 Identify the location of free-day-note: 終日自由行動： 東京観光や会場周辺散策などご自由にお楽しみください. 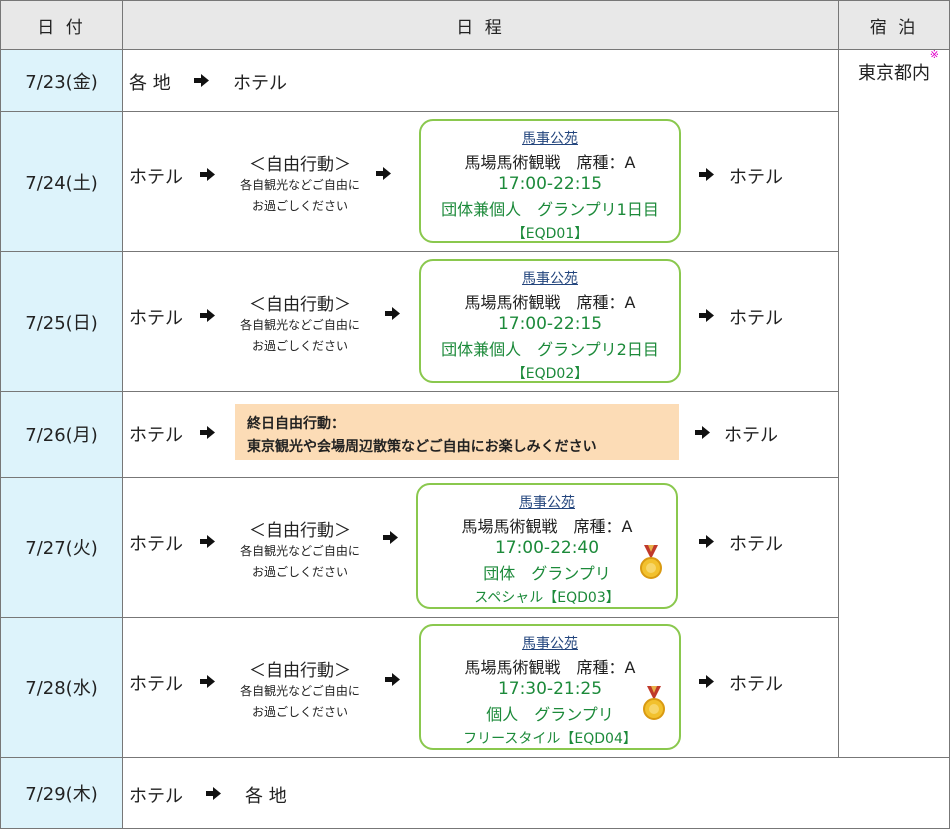
(457, 432).